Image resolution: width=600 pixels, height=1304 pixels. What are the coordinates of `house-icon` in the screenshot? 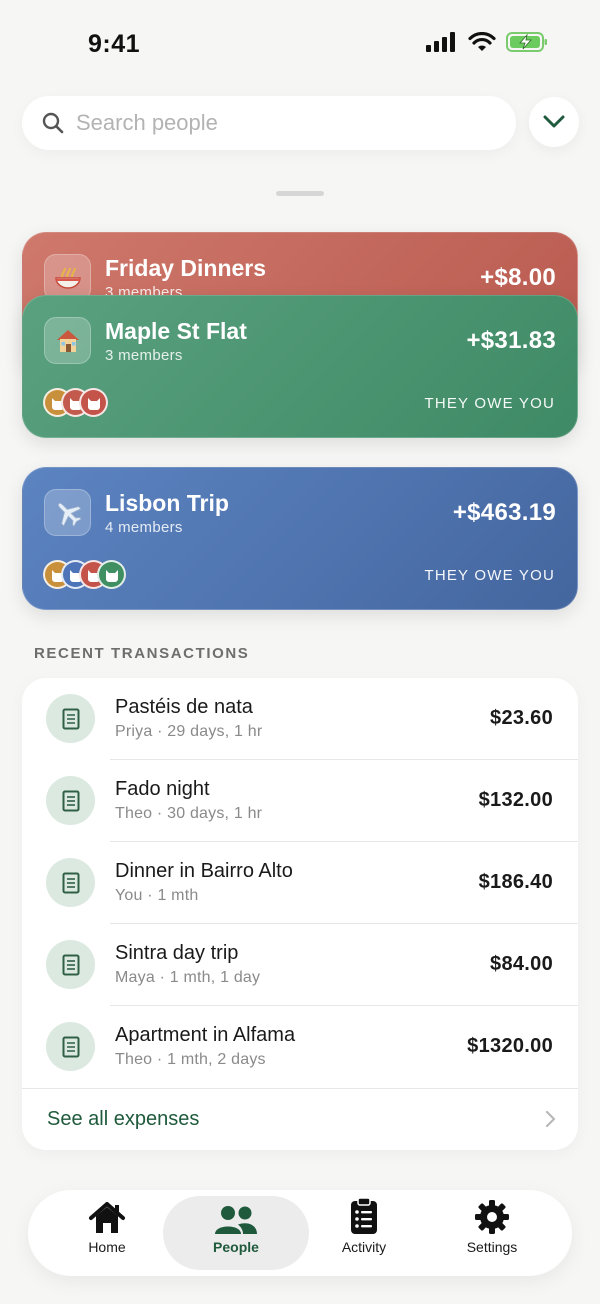 It's located at (67, 340).